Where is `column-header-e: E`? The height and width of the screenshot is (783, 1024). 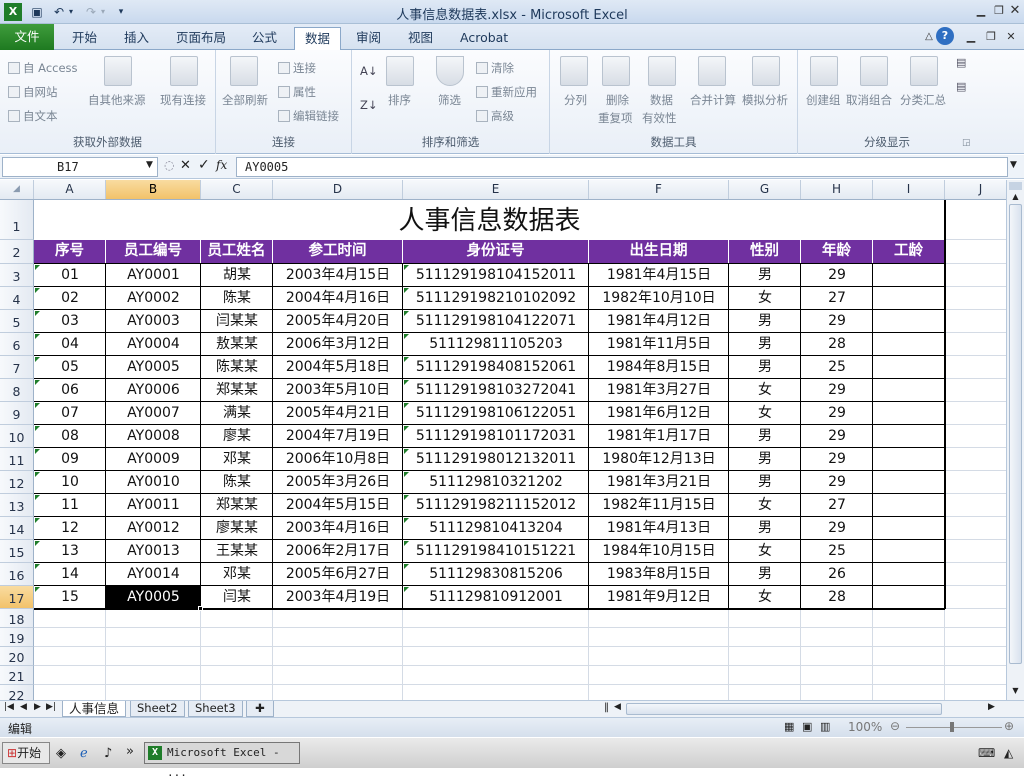
column-header-e: E is located at coordinates (496, 189).